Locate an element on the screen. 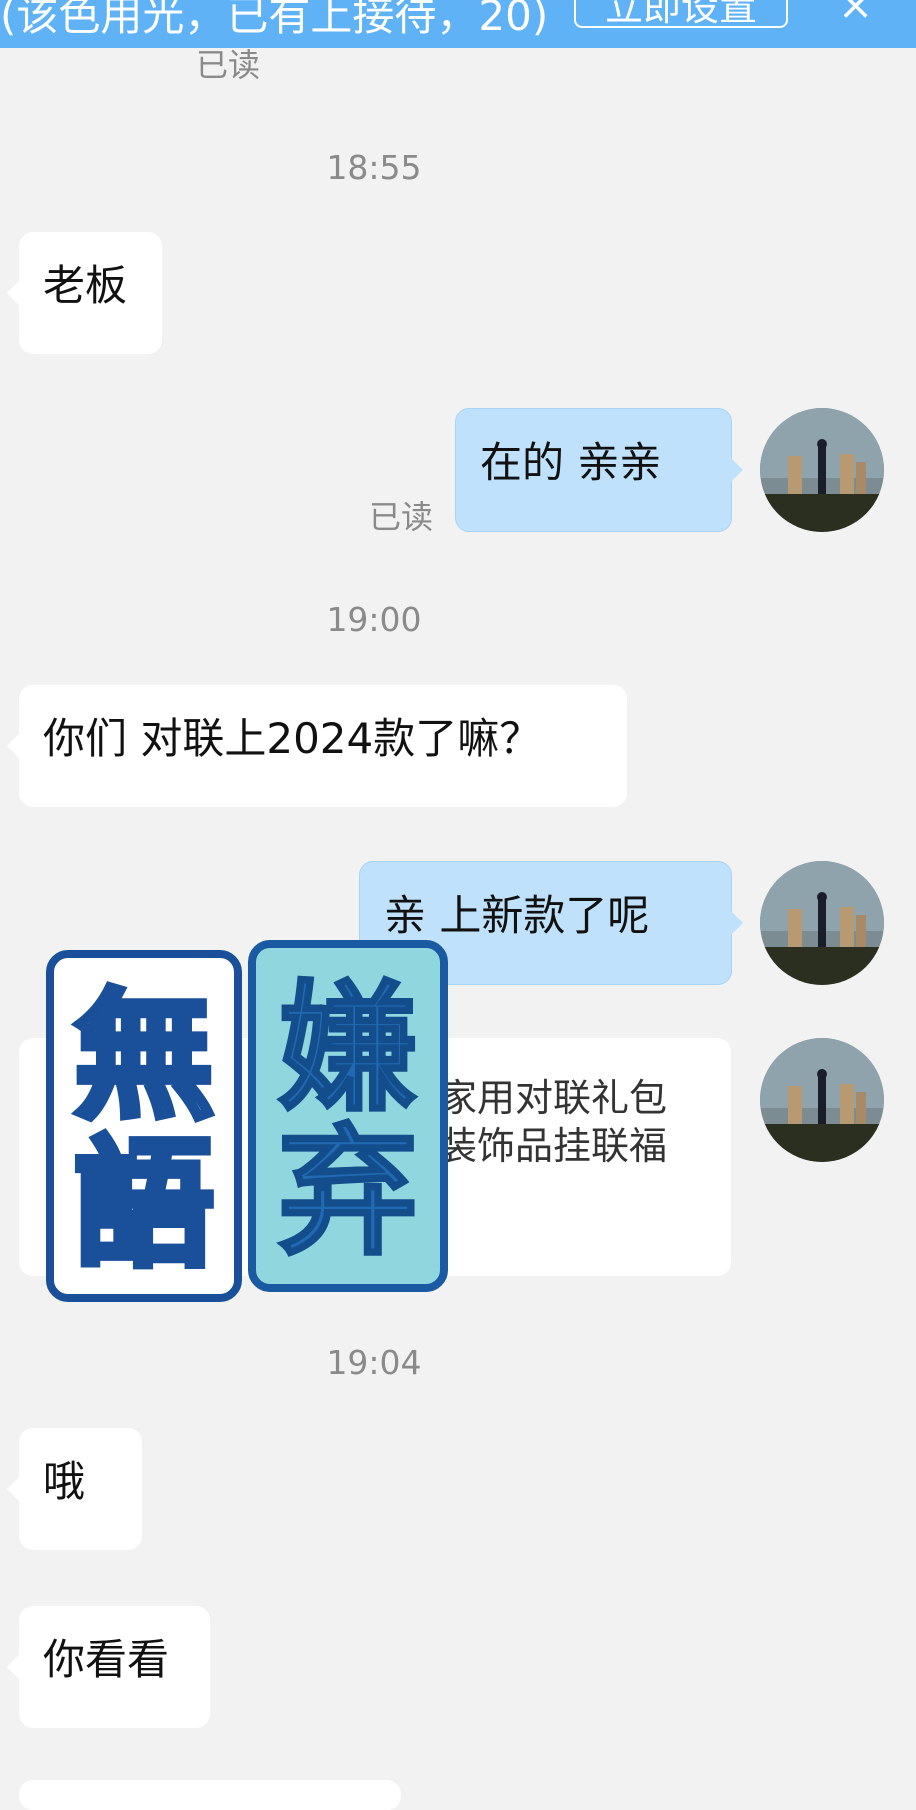  incoming-message: 哦 is located at coordinates (74, 1489).